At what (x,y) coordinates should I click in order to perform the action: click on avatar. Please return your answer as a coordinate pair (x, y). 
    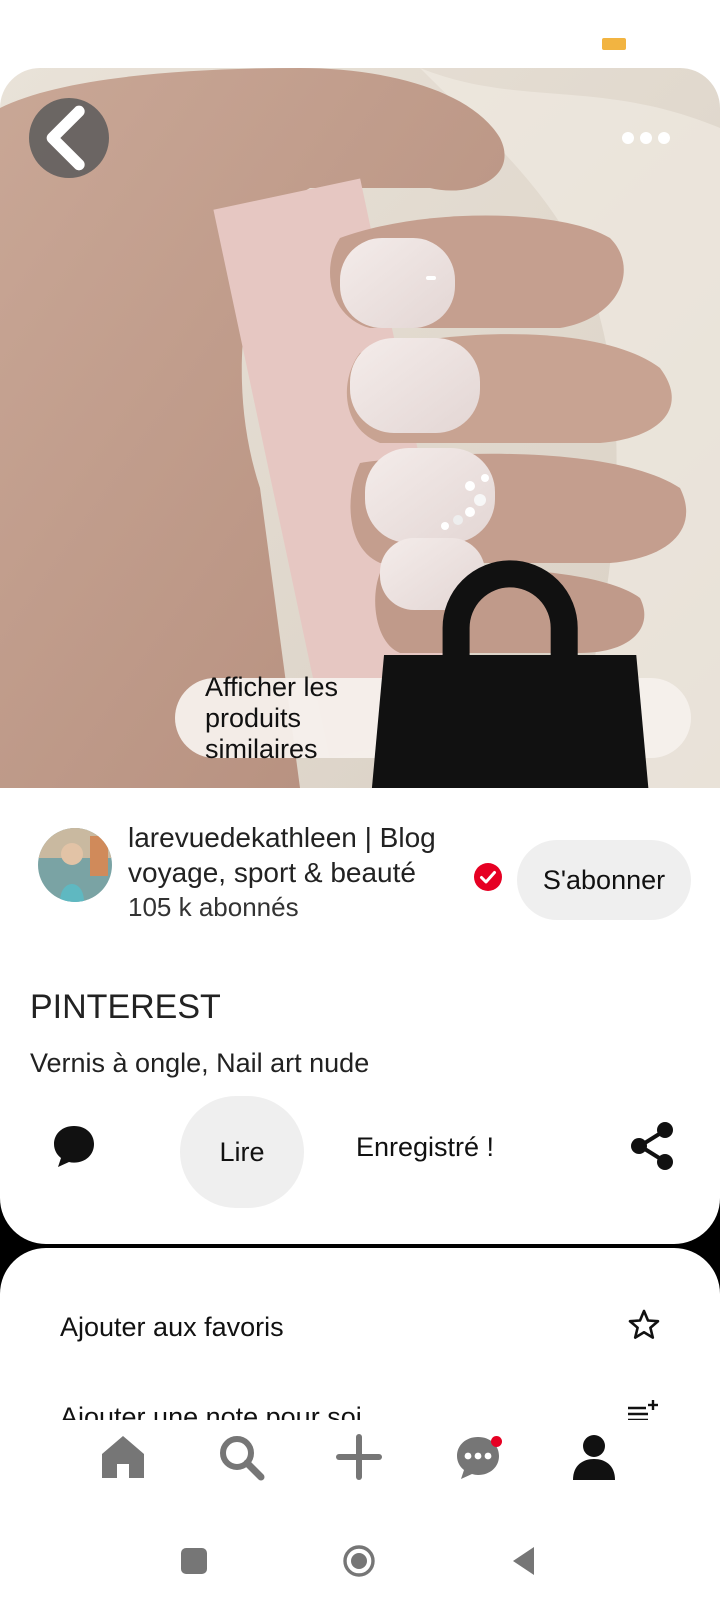
    Looking at the image, I should click on (75, 865).